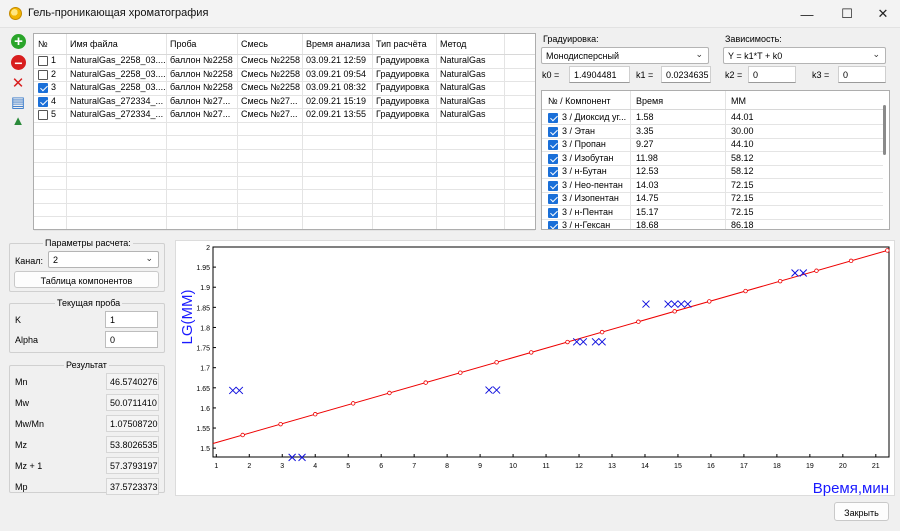  I want to click on column-header: Время анализа, so click(338, 44).